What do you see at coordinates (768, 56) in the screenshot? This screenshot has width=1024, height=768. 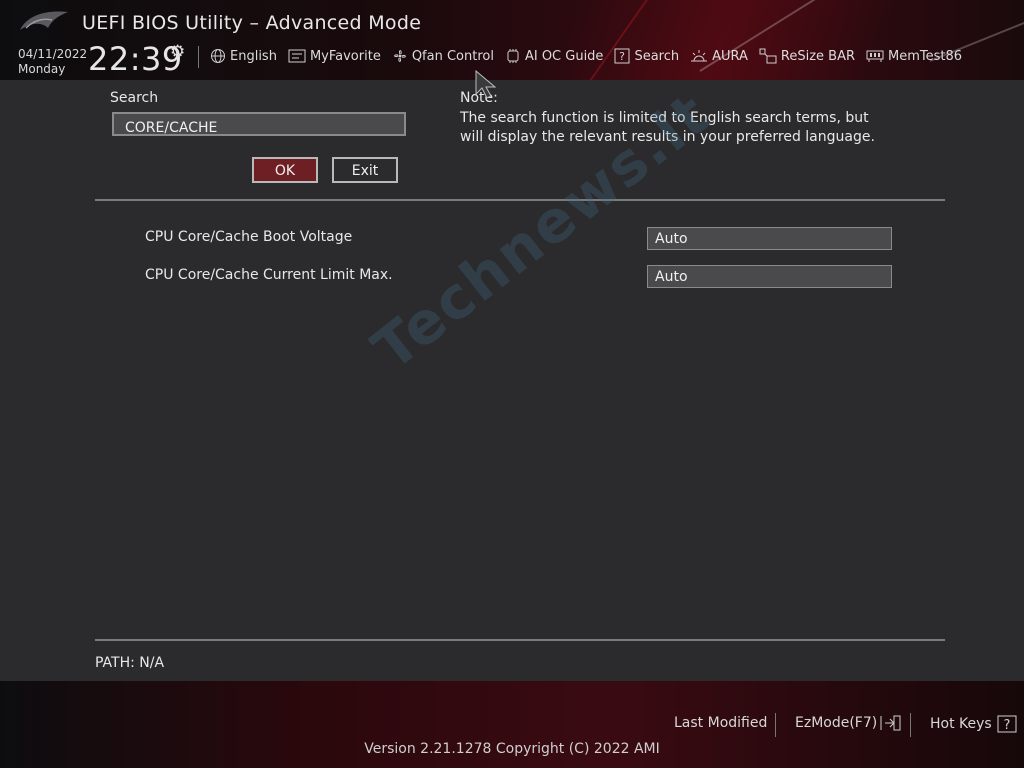 I see `resize-bar-icon` at bounding box center [768, 56].